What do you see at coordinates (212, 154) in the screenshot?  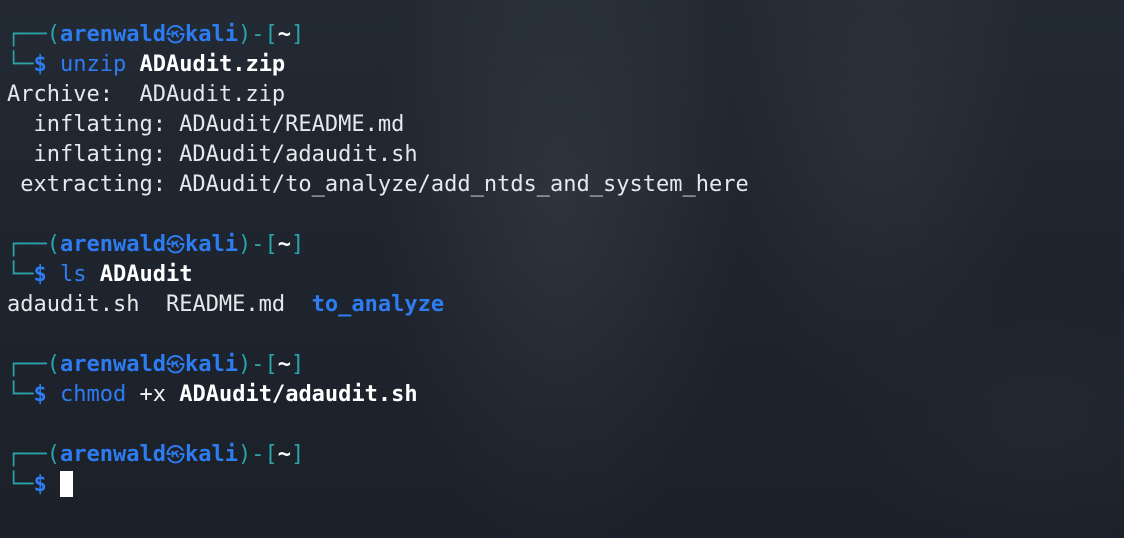 I see `output-line: inflating: ADAudit/adaudit.sh` at bounding box center [212, 154].